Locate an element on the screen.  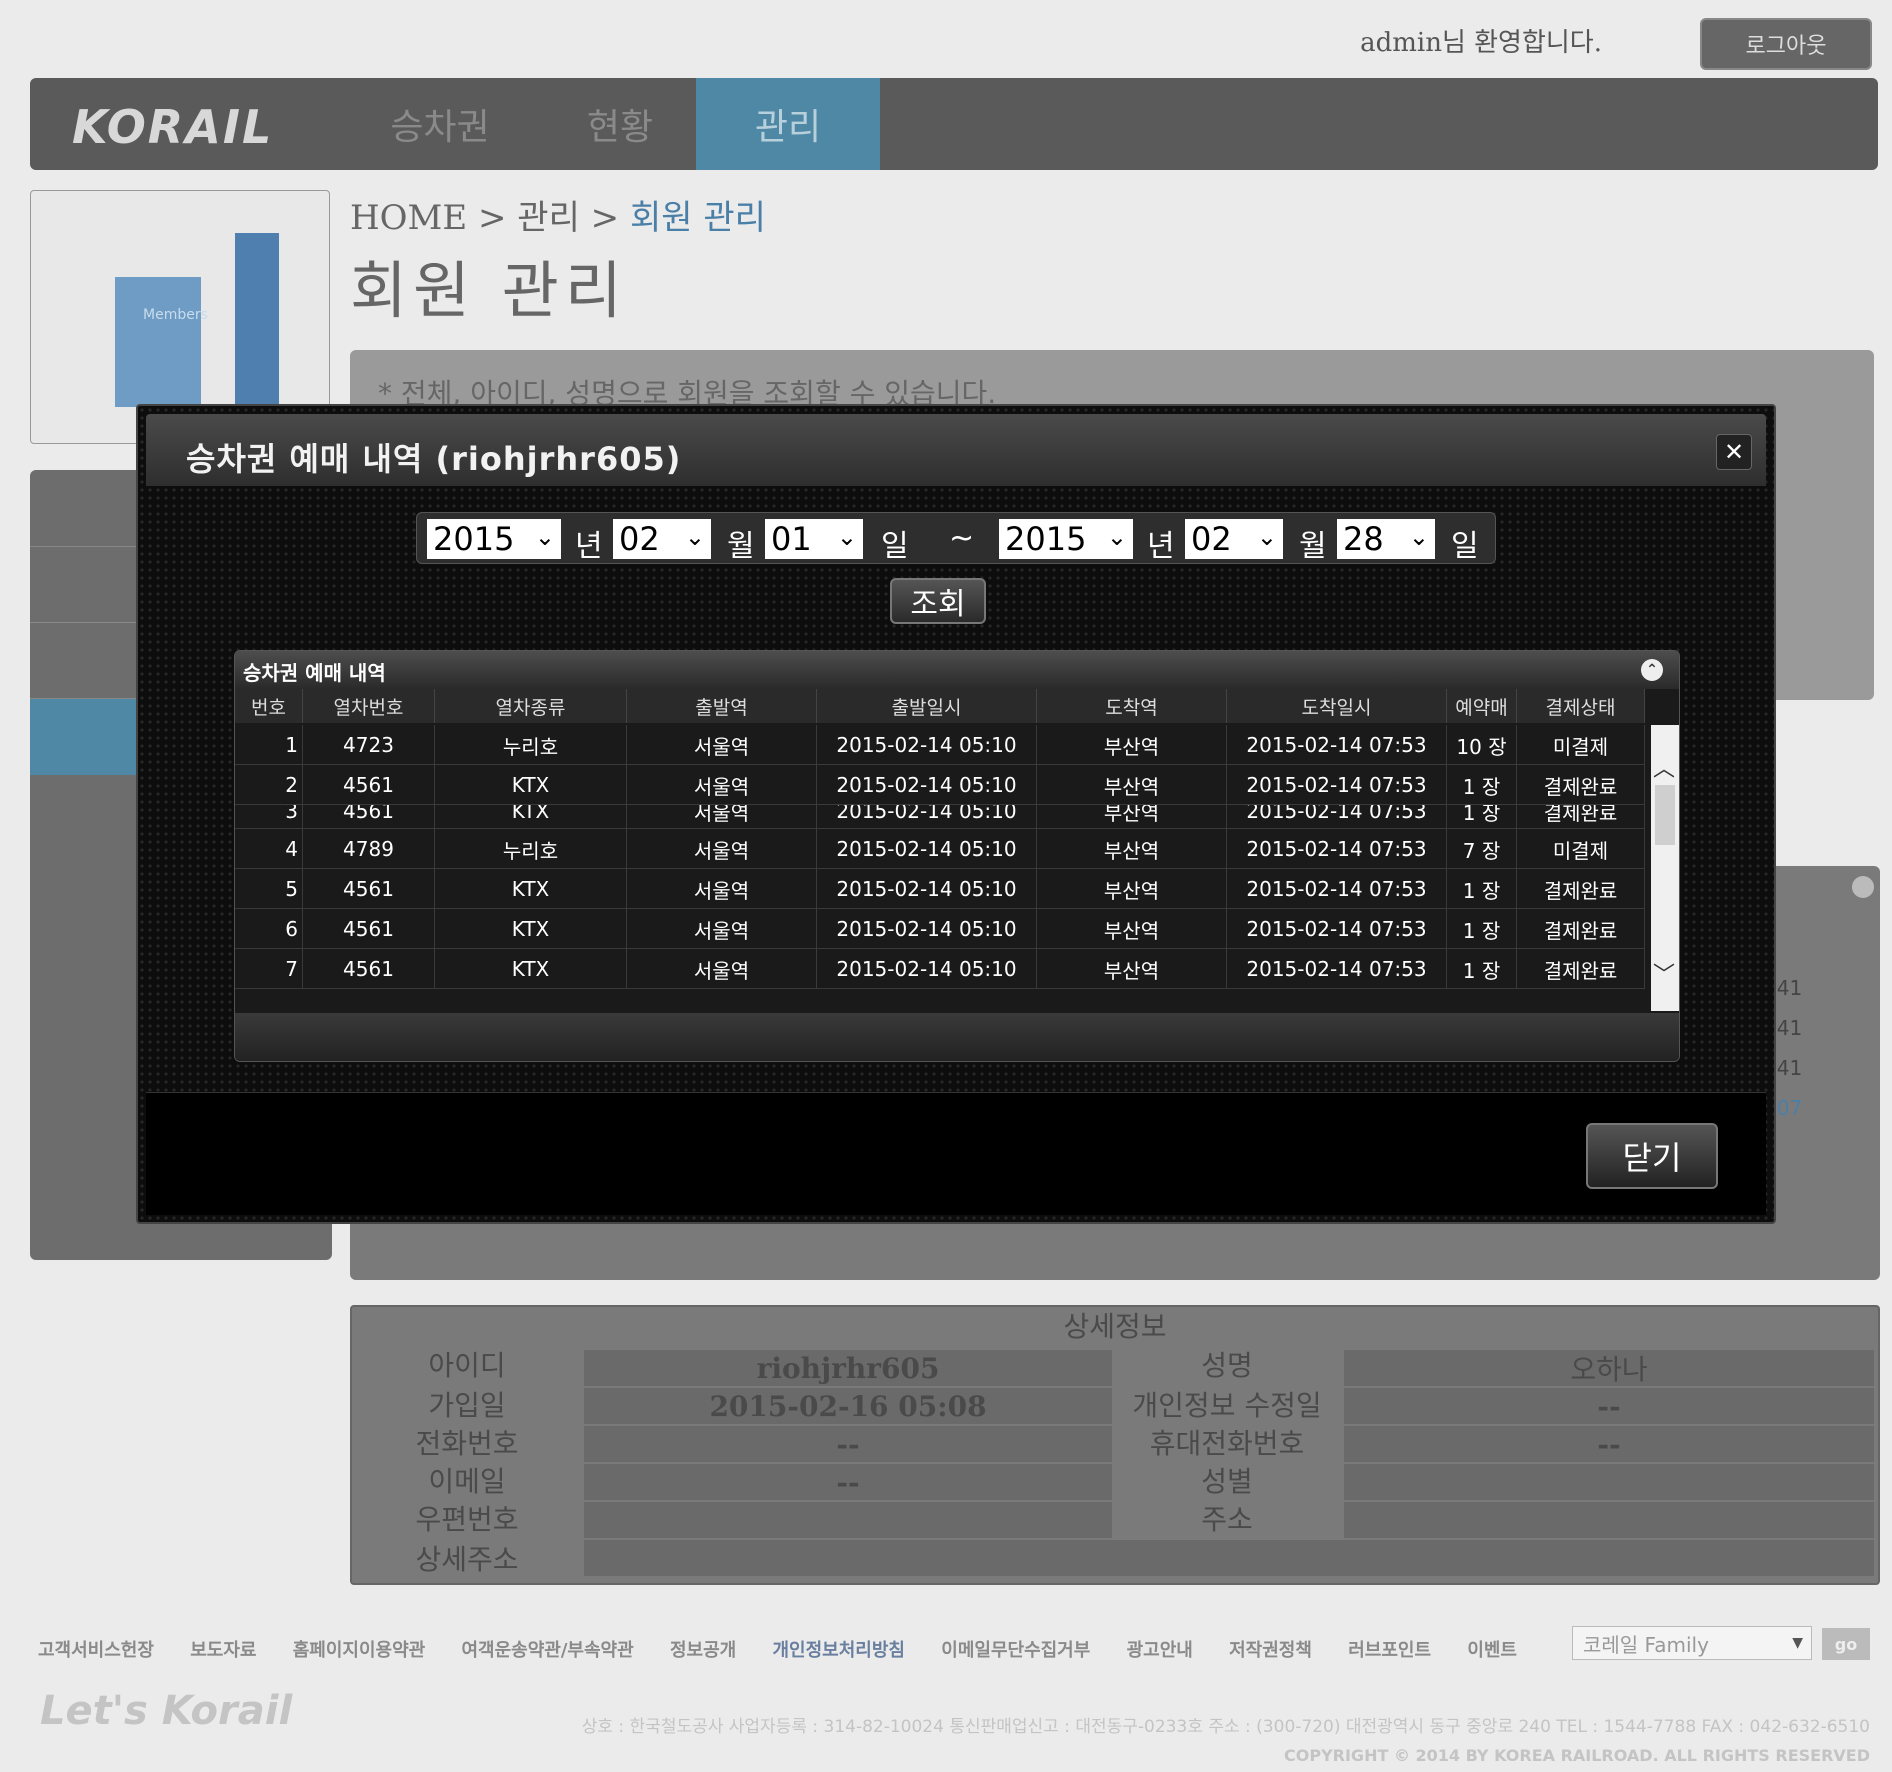
go-button: go is located at coordinates (1846, 1644).